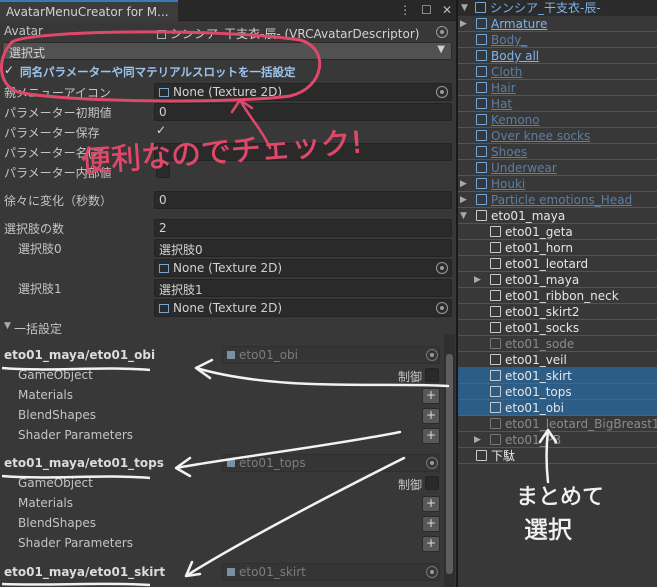 The image size is (657, 587). I want to click on hierarchy-row: Underwear, so click(557, 168).